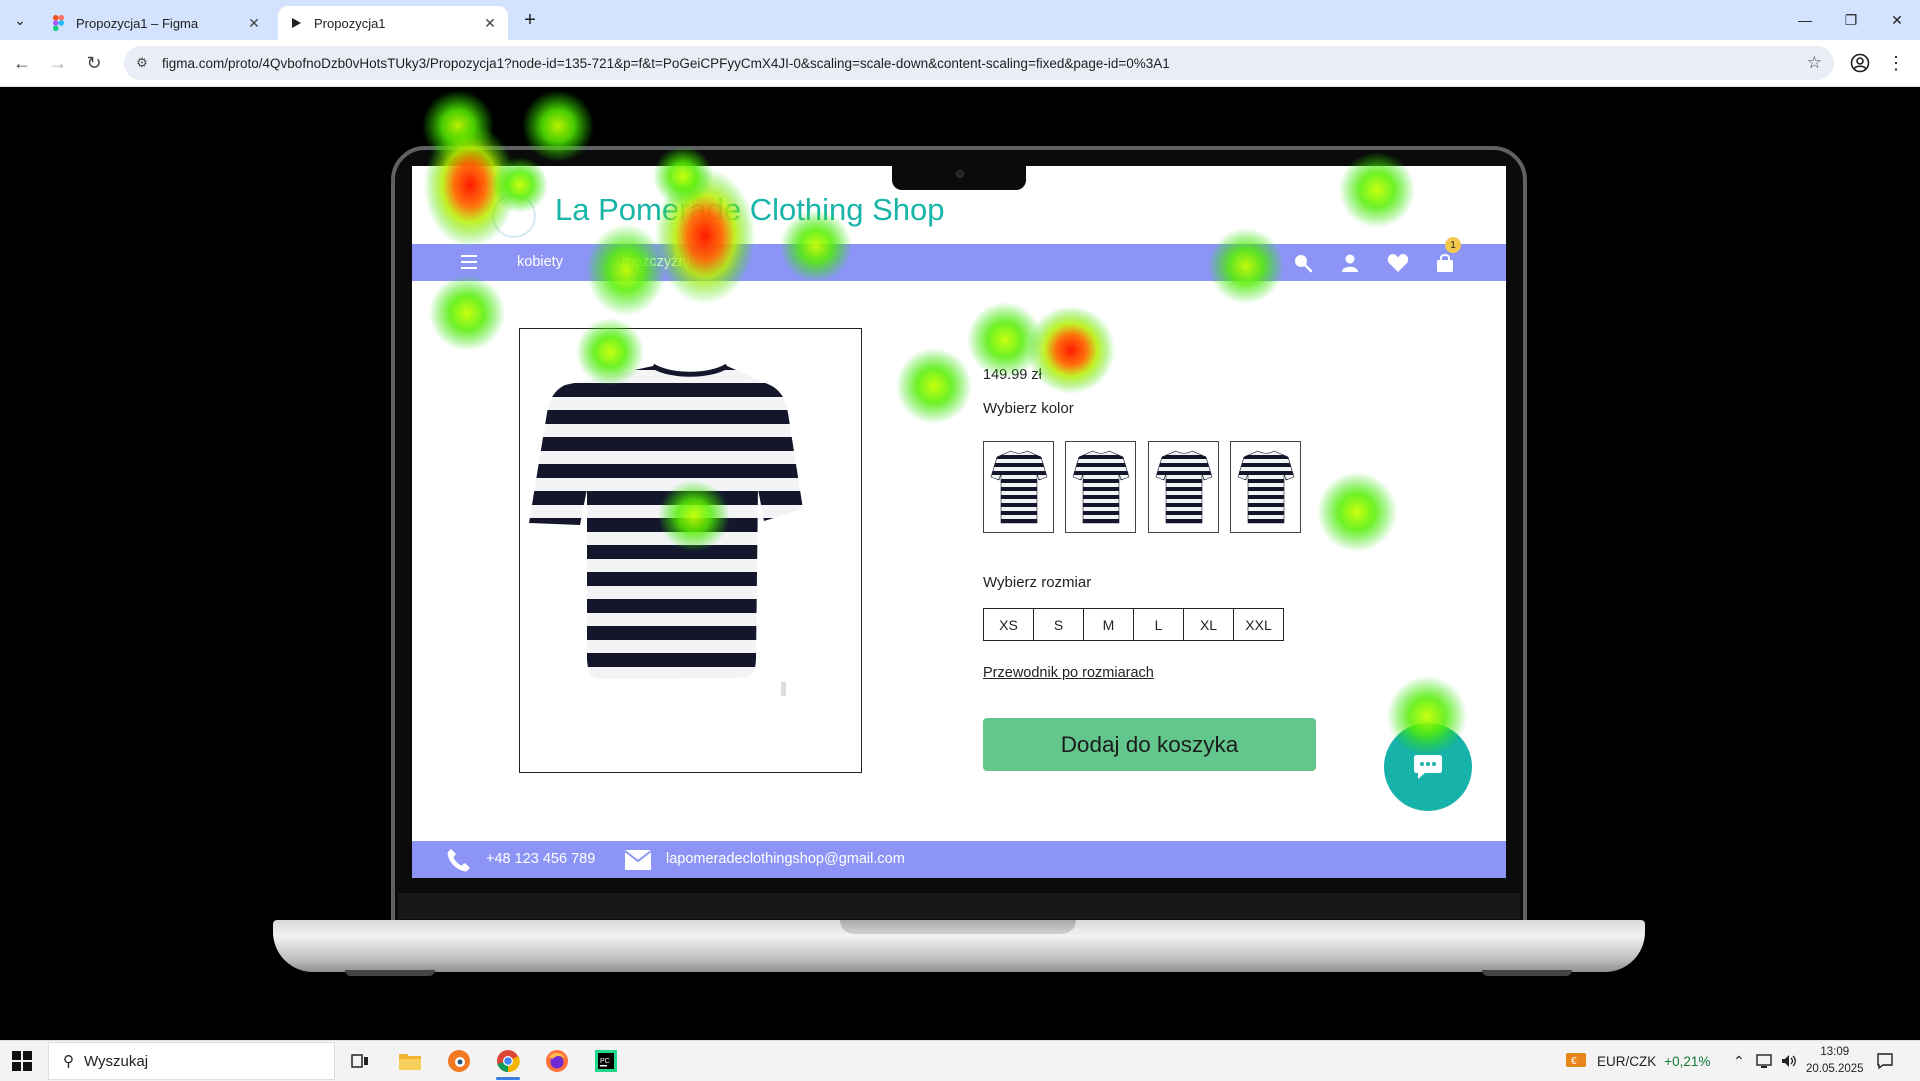 The width and height of the screenshot is (1920, 1081). What do you see at coordinates (116, 1061) in the screenshot?
I see `taskbar-search-placeholder: Wyszukaj` at bounding box center [116, 1061].